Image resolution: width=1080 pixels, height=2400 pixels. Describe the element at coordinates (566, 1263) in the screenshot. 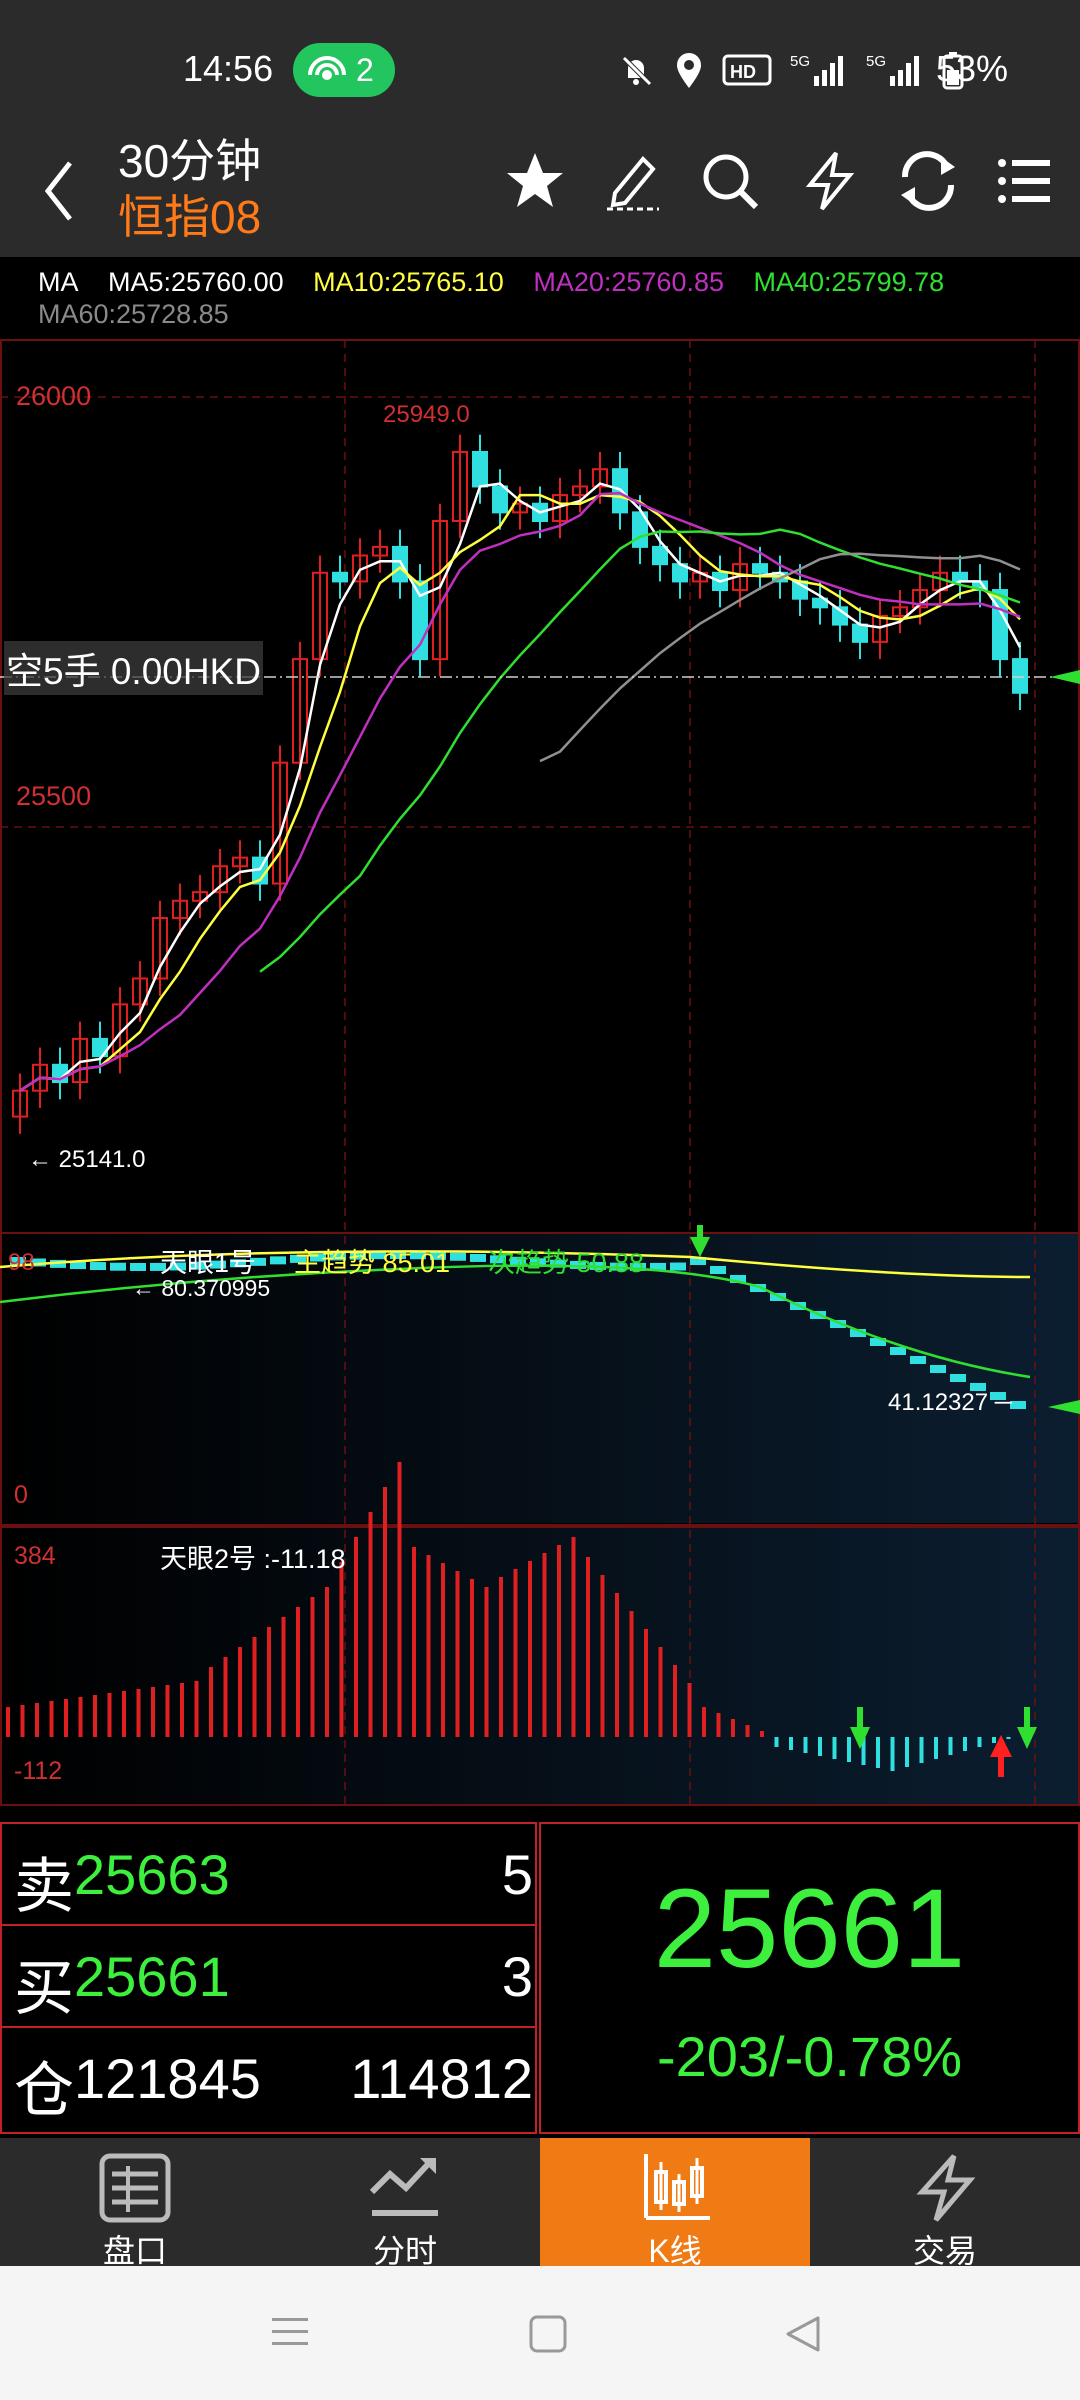

I see `ind1-sub-trend: 次趋势 50.88` at that location.